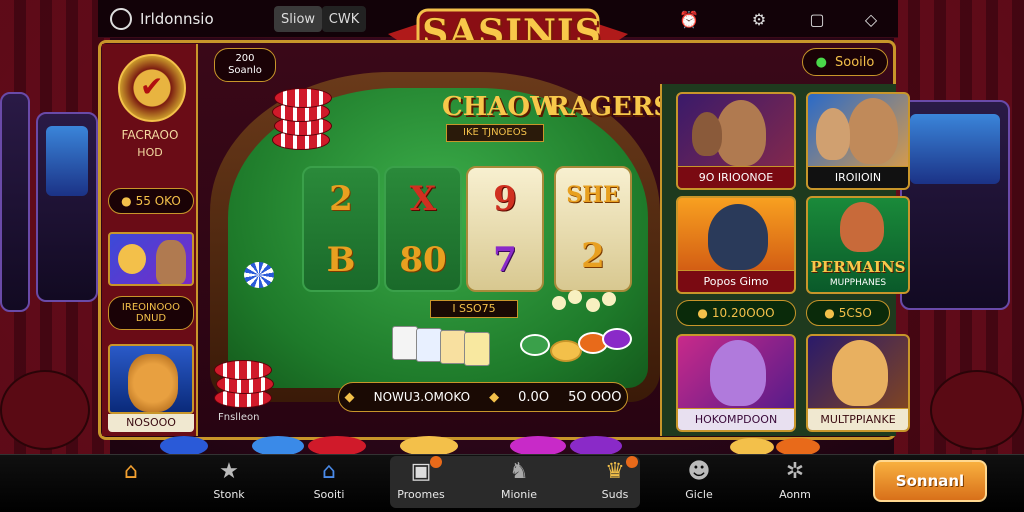 This screenshot has width=1024, height=512. I want to click on nav-item-mionie: ♞ Mionie, so click(519, 483).